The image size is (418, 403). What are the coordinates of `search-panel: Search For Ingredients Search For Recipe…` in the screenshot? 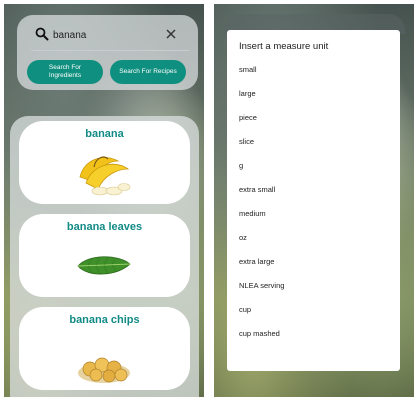 It's located at (107, 52).